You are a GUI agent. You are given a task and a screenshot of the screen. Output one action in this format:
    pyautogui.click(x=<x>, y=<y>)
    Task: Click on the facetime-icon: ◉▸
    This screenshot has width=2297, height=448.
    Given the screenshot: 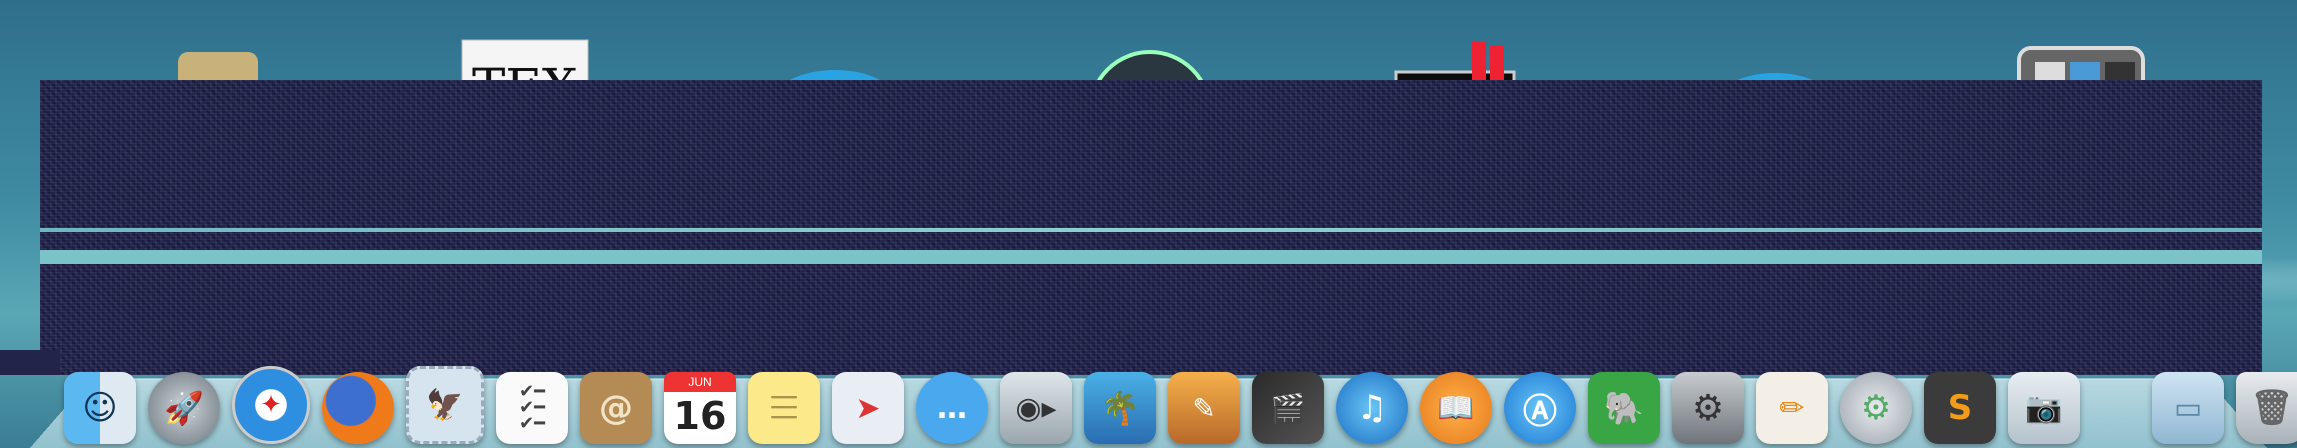 What is the action you would take?
    pyautogui.click(x=1036, y=408)
    